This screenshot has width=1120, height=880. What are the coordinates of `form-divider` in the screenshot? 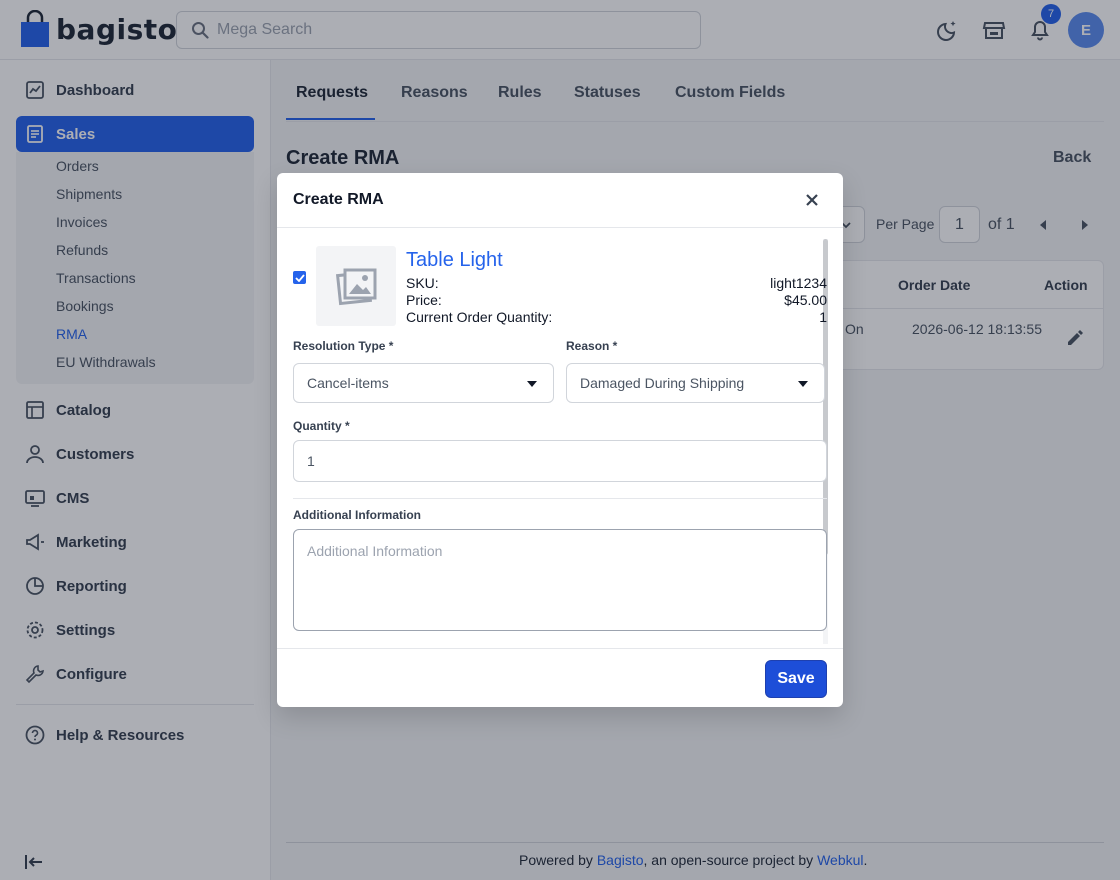 It's located at (560, 498).